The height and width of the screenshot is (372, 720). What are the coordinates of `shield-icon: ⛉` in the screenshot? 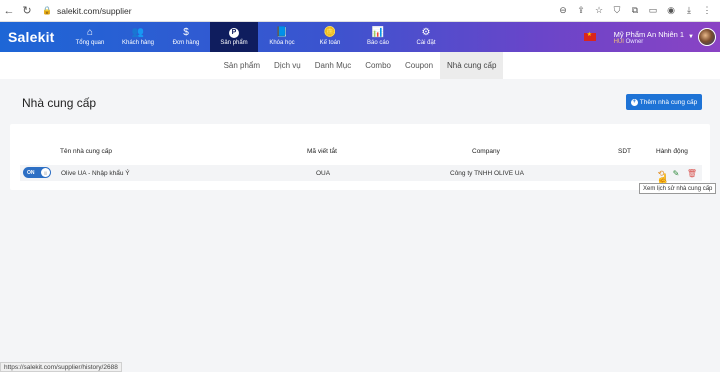 It's located at (617, 11).